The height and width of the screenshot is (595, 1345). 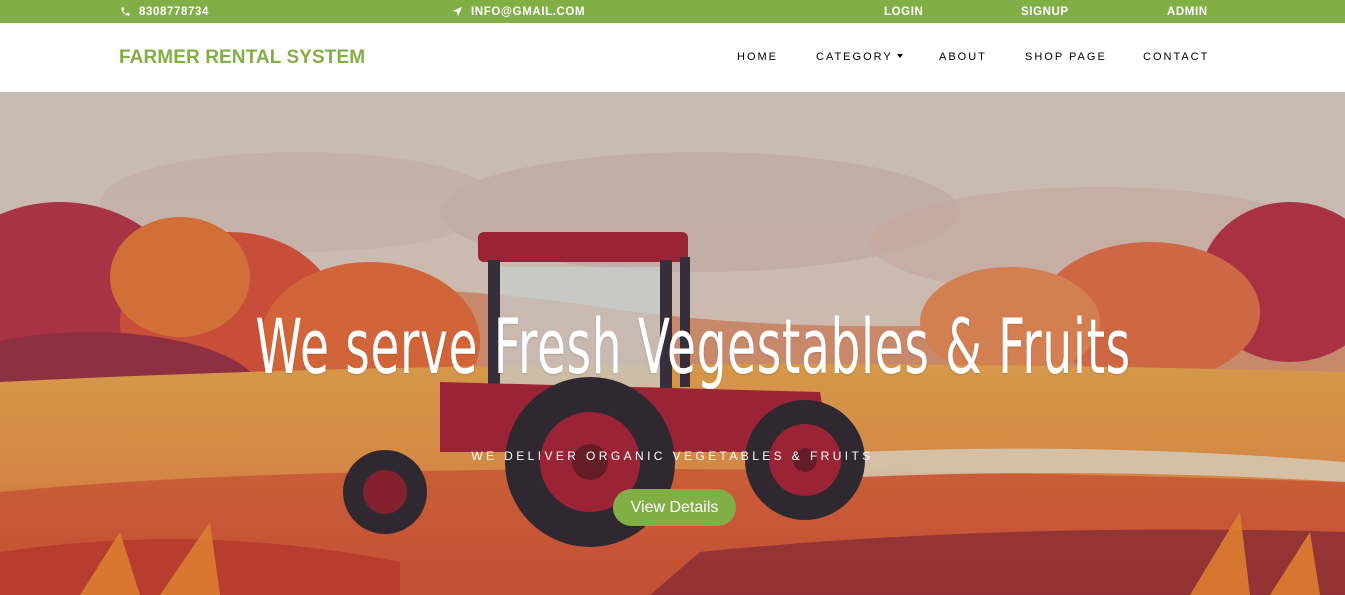 What do you see at coordinates (528, 11) in the screenshot?
I see `email-address: INFO@GMAIL.COM` at bounding box center [528, 11].